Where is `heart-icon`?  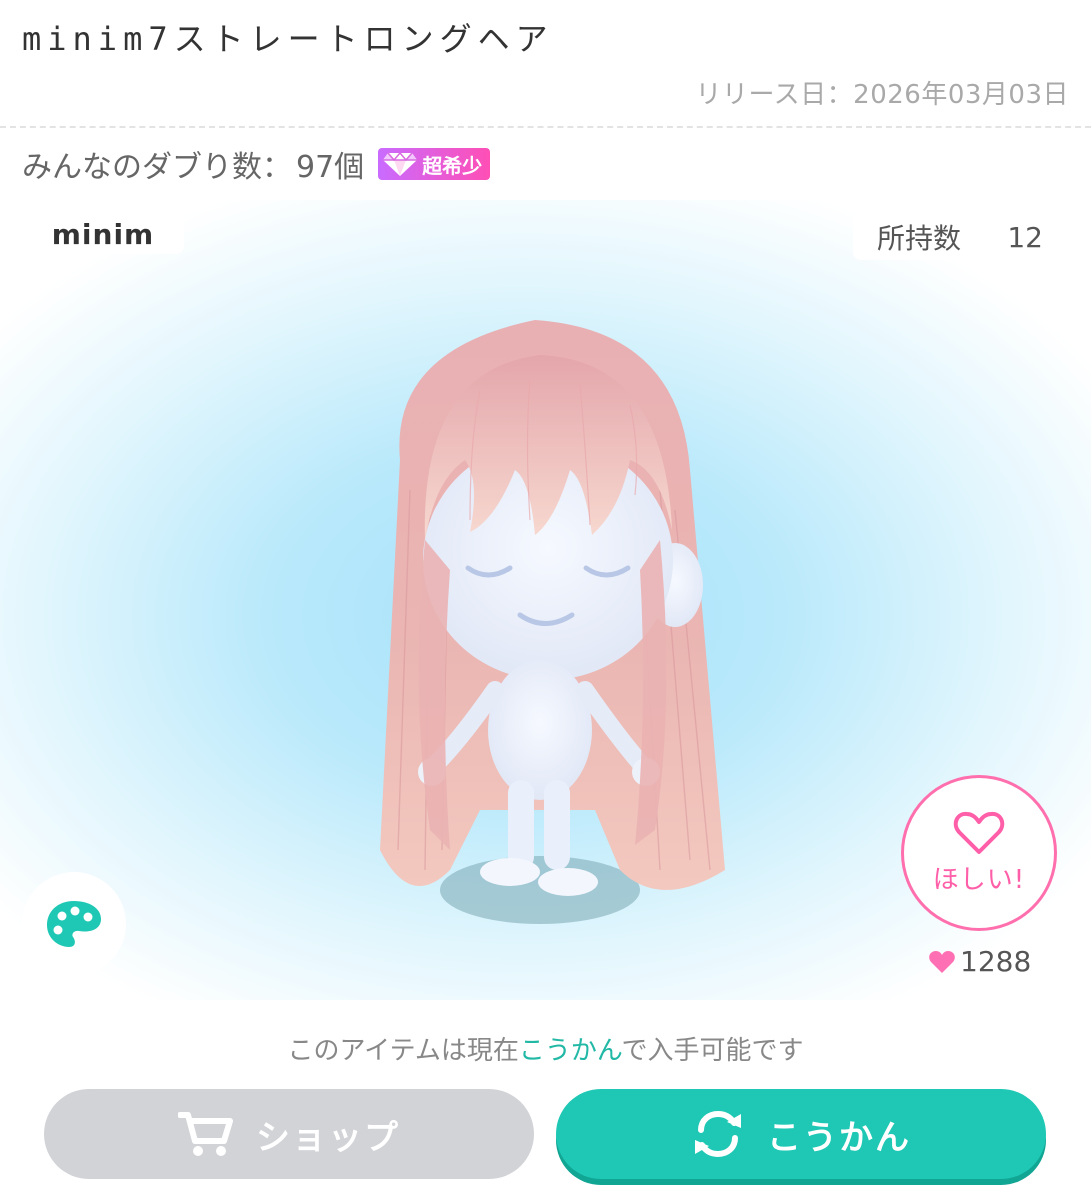 heart-icon is located at coordinates (942, 961).